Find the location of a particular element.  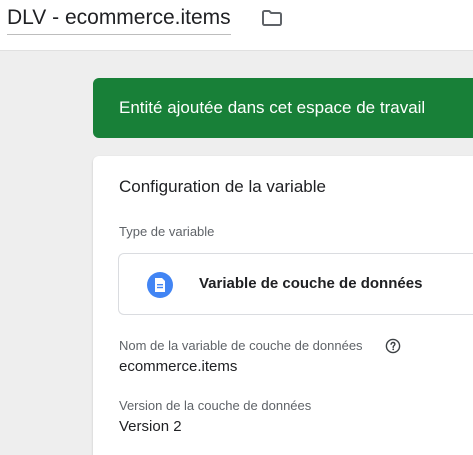

title-field: DLV - ecommerce.items is located at coordinates (119, 19).